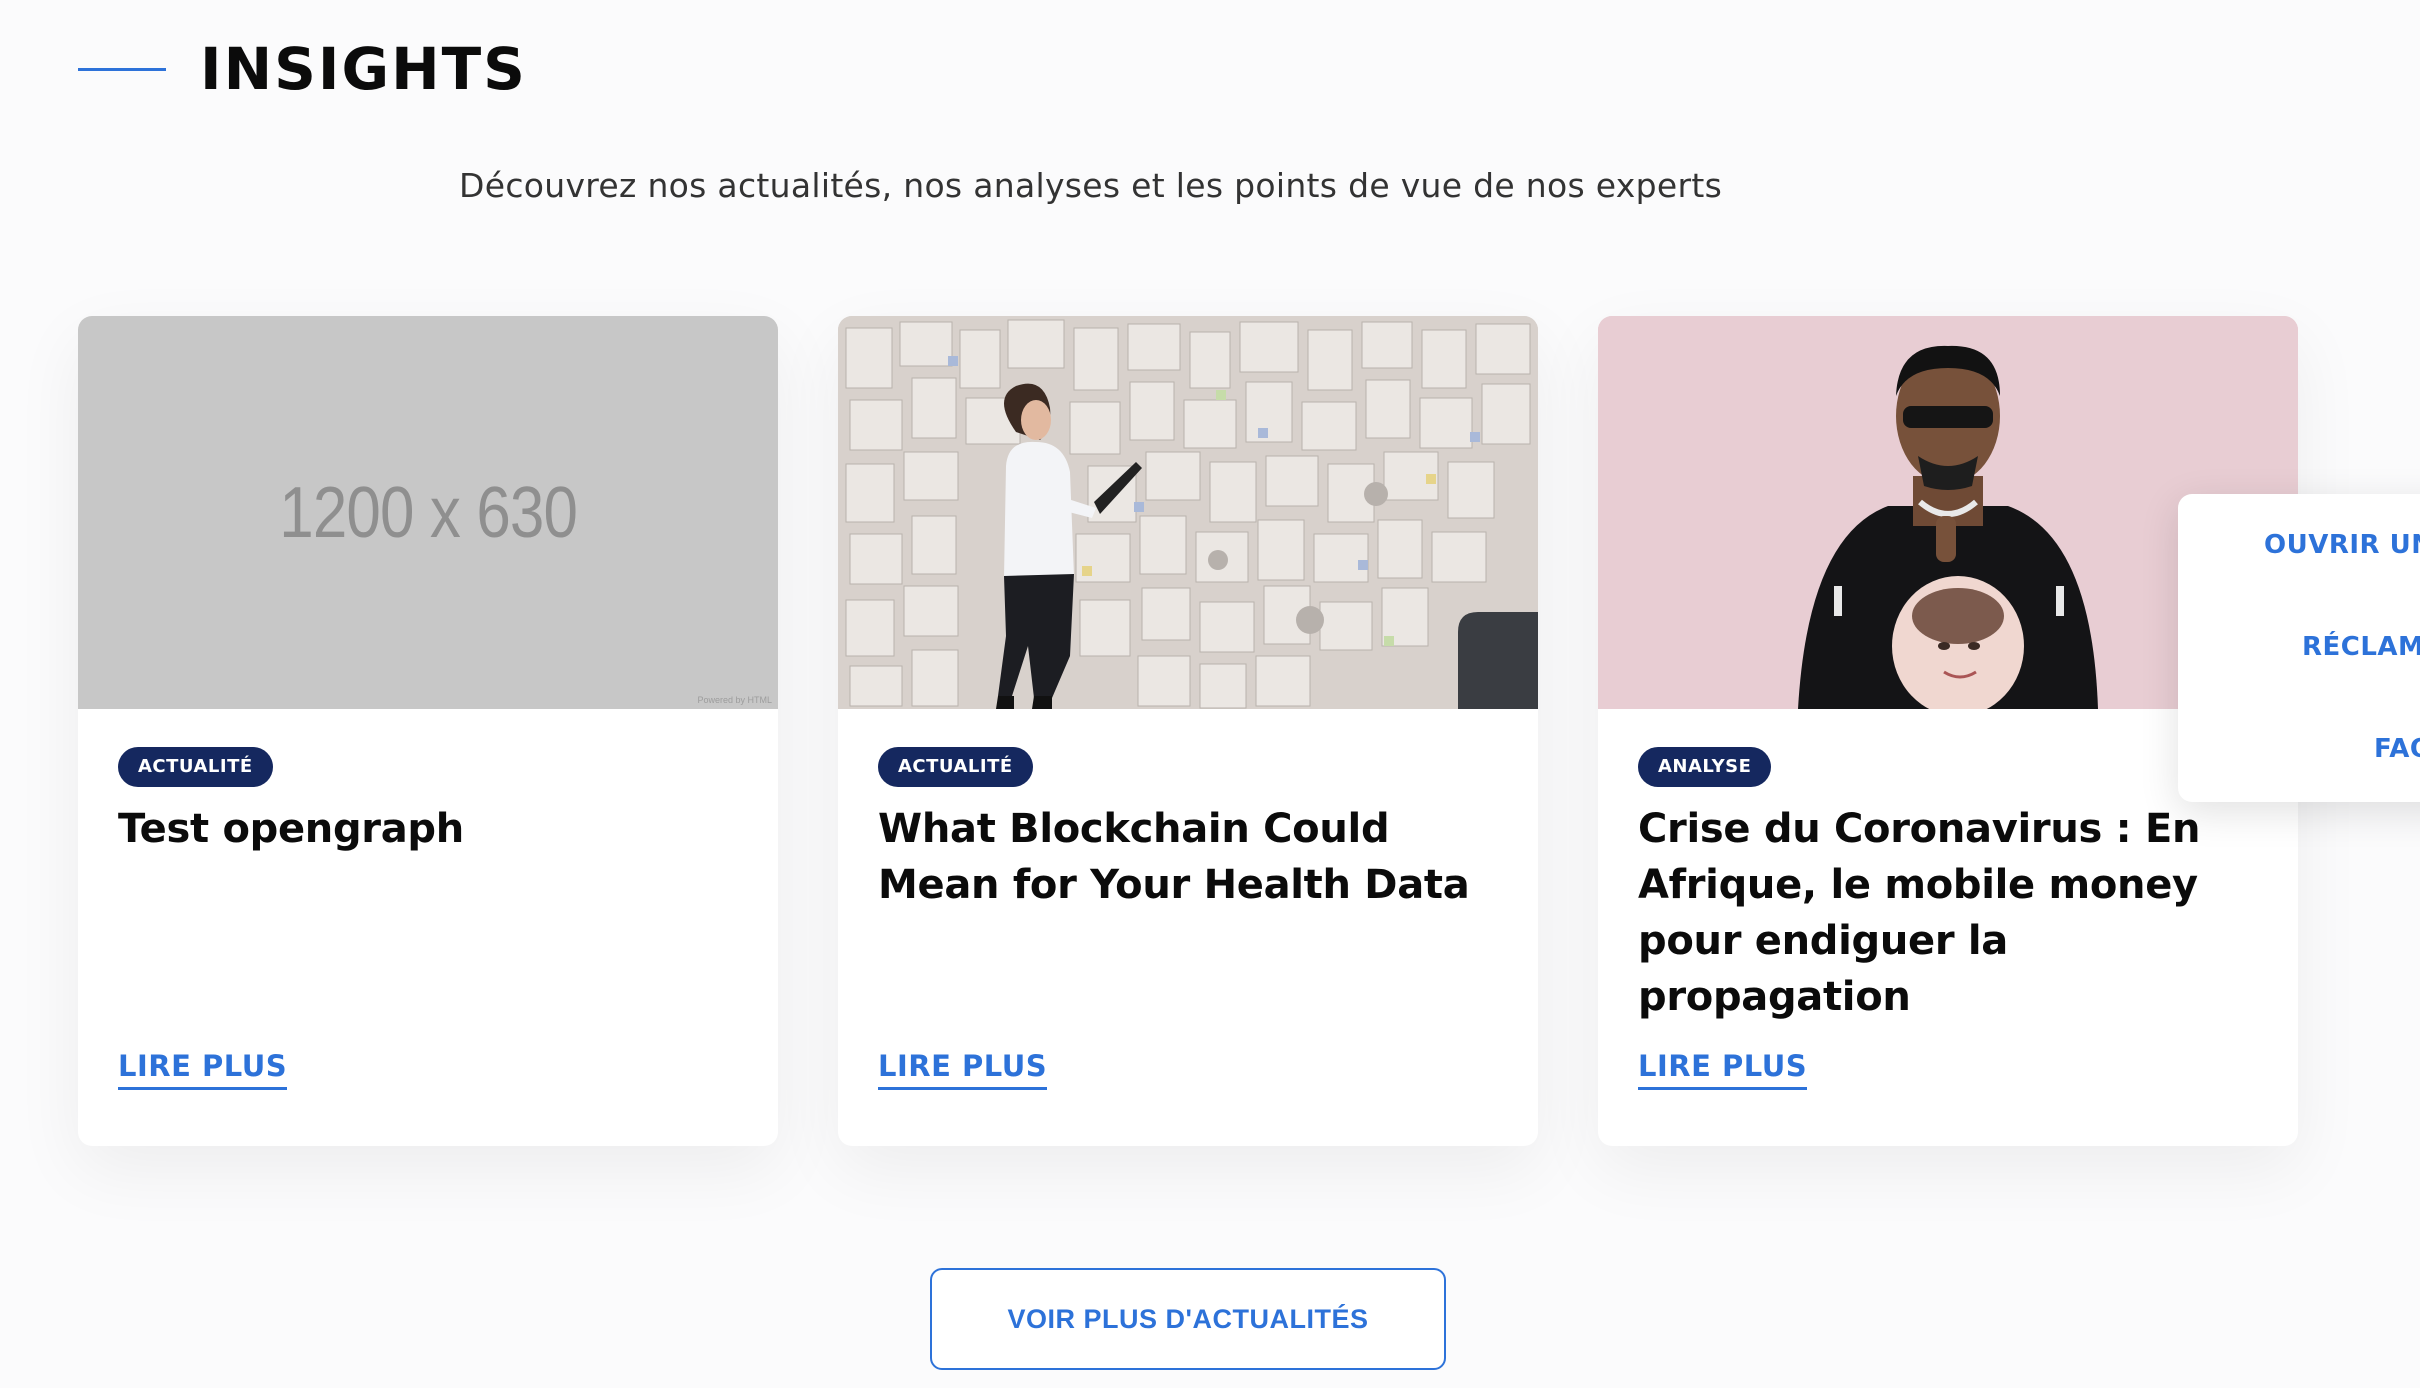  Describe the element at coordinates (428, 927) in the screenshot. I see `card-body: ACTUALITÉ Test opengraph LIRE PLUS` at that location.